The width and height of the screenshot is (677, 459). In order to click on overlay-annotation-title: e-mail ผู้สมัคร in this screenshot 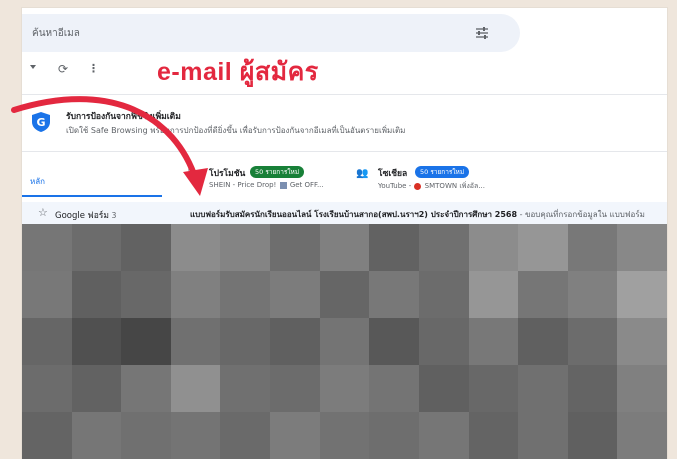, I will do `click(238, 72)`.